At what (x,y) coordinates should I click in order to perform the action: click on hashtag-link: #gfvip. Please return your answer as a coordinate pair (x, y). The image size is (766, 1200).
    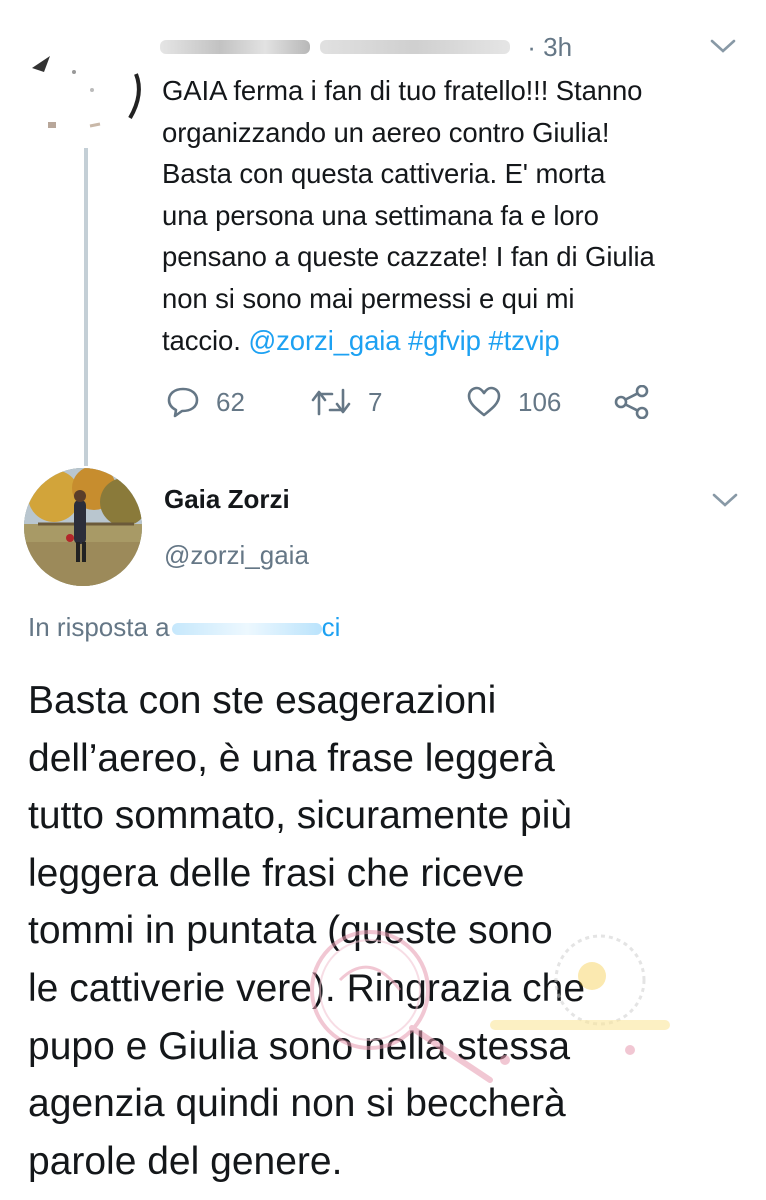
    Looking at the image, I should click on (444, 340).